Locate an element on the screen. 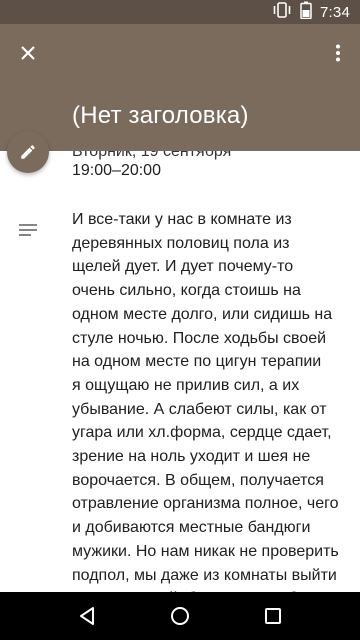 This screenshot has height=640, width=360. pencil-icon is located at coordinates (28, 152).